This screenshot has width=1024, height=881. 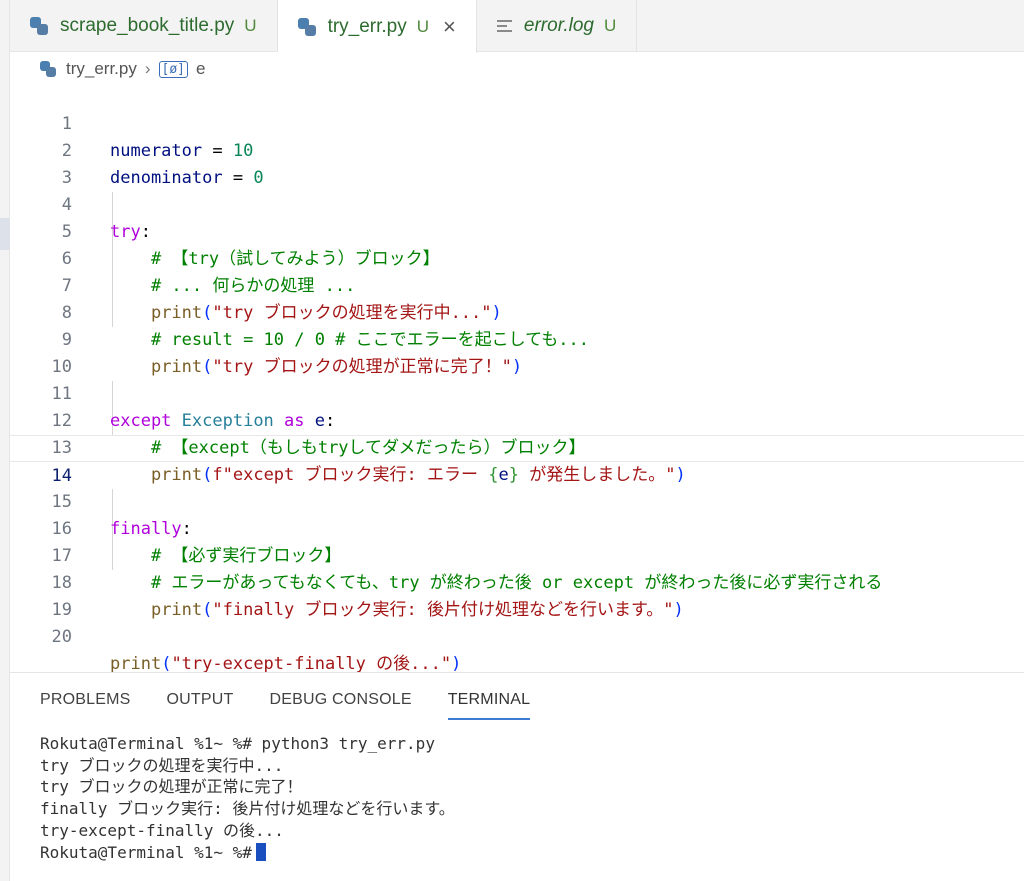 What do you see at coordinates (61, 637) in the screenshot?
I see `line-number: 20` at bounding box center [61, 637].